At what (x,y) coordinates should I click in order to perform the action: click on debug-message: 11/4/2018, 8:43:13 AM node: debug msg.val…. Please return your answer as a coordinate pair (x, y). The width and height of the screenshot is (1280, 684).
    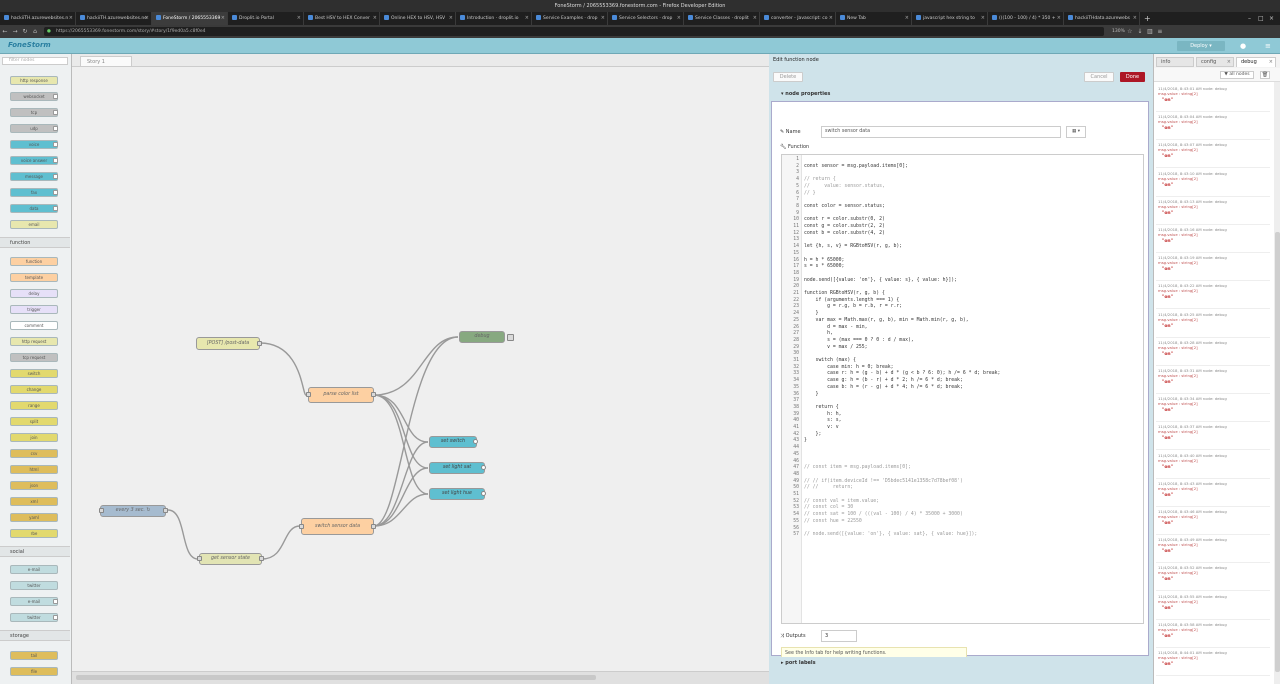
    Looking at the image, I should click on (1213, 211).